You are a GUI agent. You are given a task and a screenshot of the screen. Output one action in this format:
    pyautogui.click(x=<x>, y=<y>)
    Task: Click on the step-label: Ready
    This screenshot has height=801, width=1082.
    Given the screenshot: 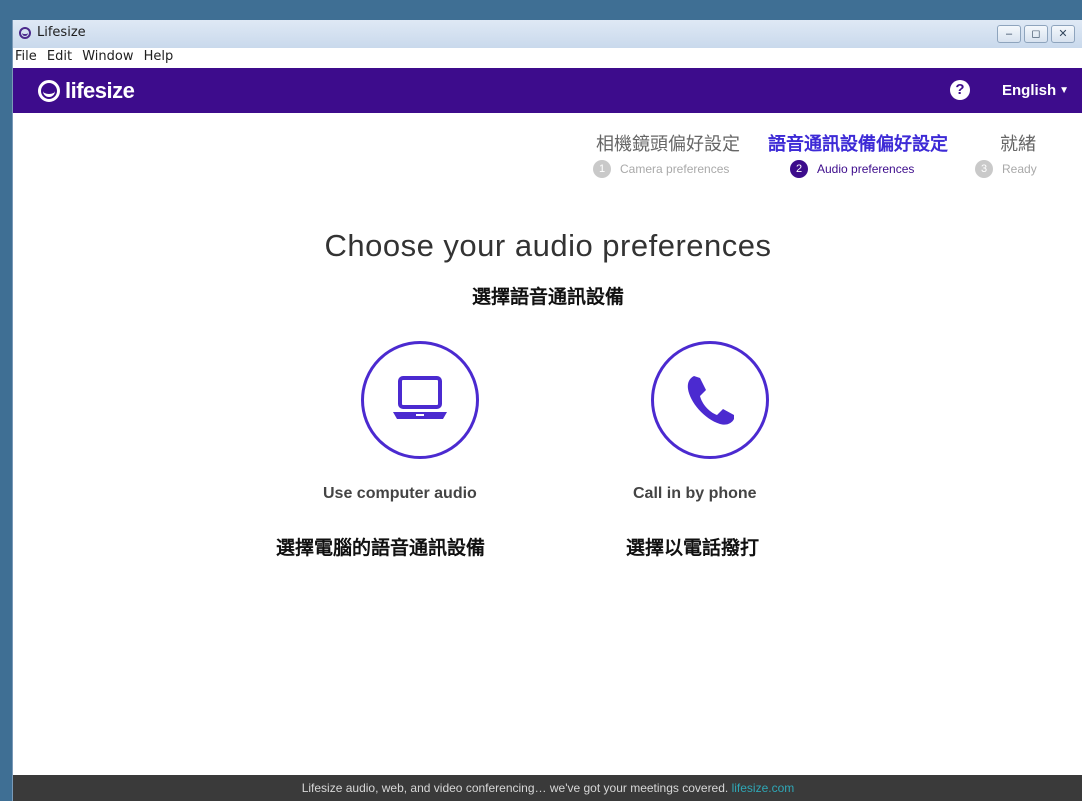 What is the action you would take?
    pyautogui.click(x=1019, y=169)
    